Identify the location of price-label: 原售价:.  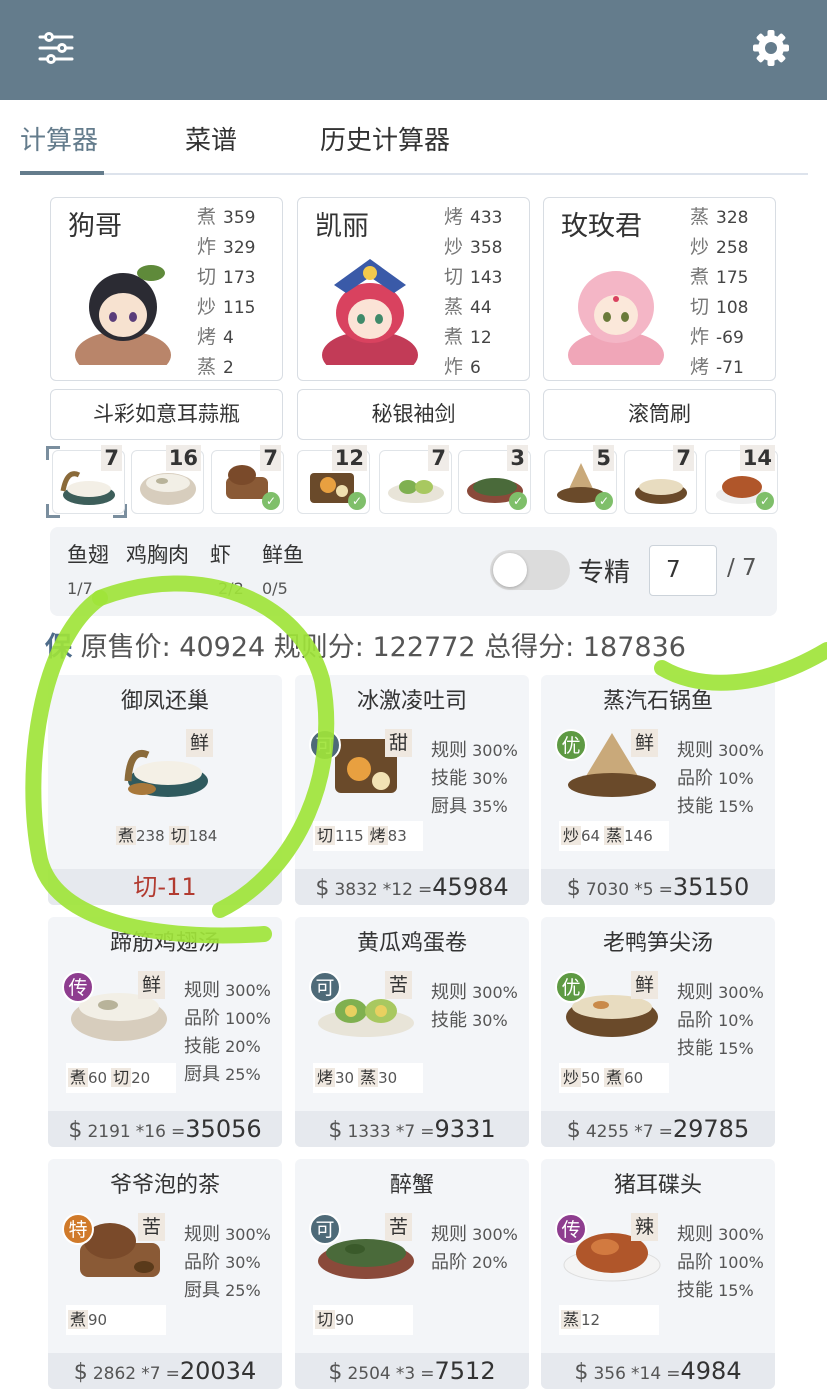
(125, 647).